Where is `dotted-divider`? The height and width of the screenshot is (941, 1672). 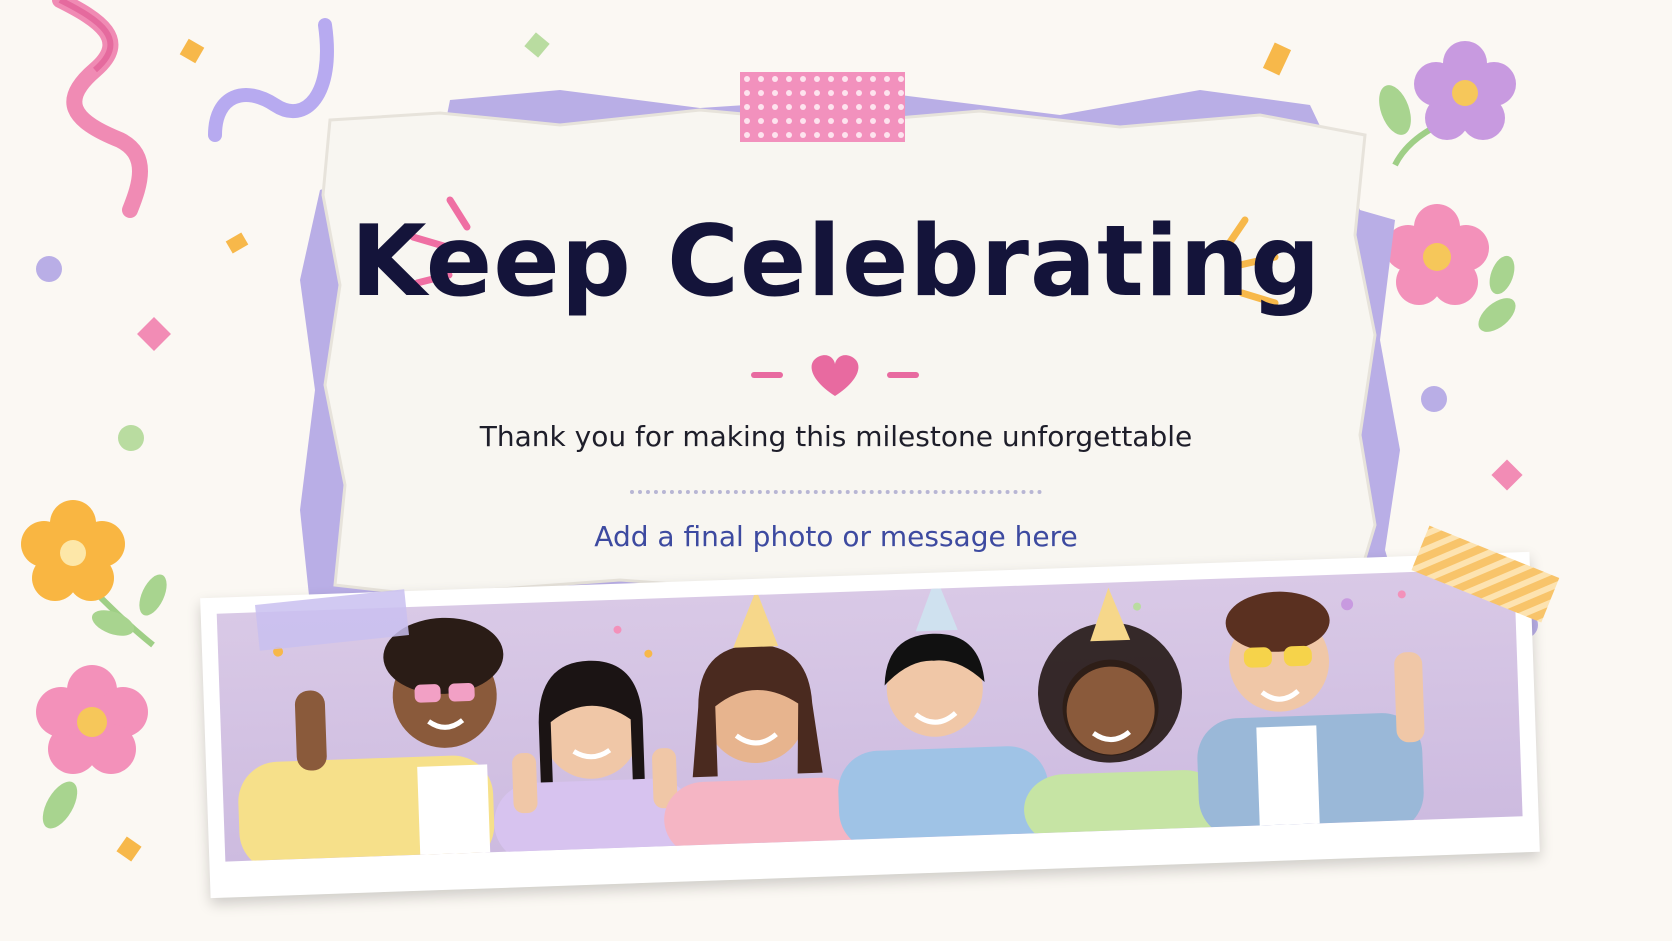 dotted-divider is located at coordinates (836, 492).